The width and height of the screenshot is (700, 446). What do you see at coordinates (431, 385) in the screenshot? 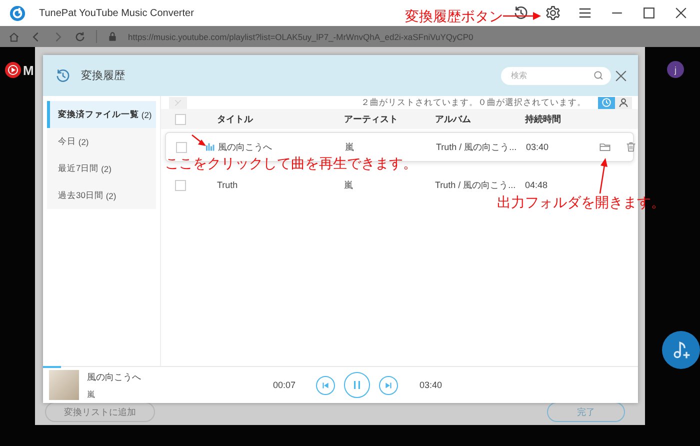
I see `total-time: 03:40` at bounding box center [431, 385].